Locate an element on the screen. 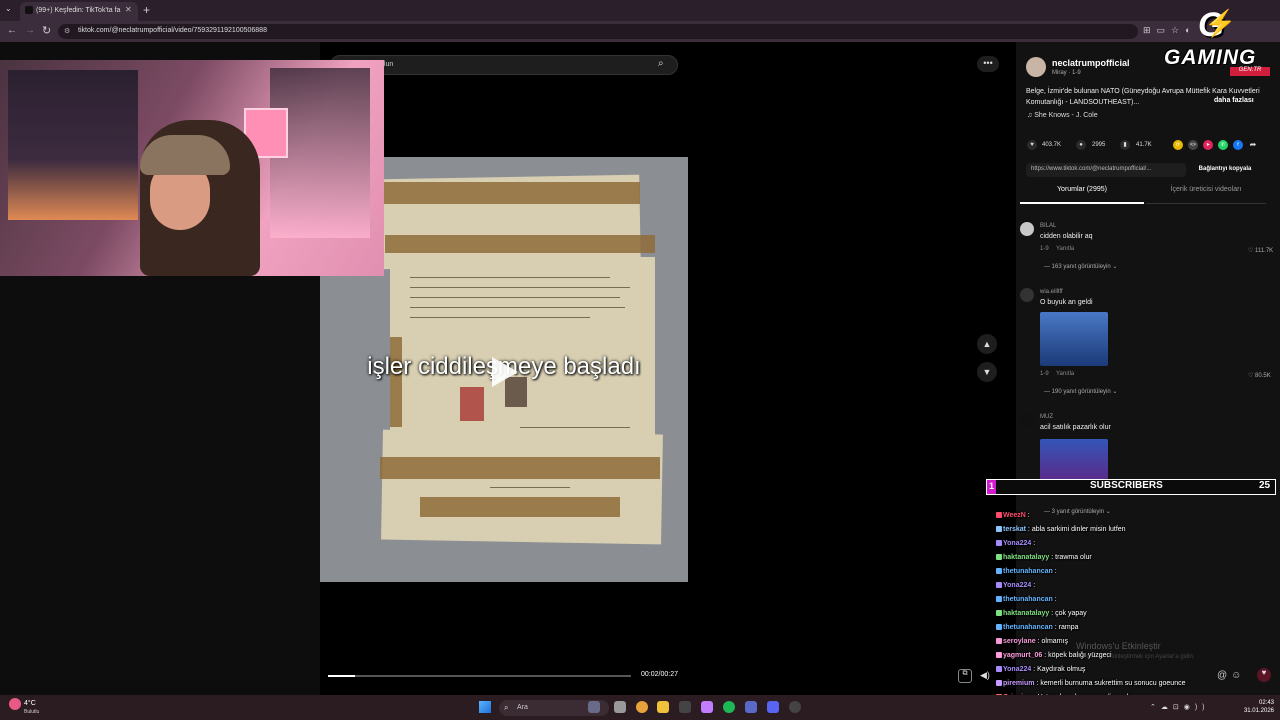  weather-temp: 4°C is located at coordinates (30, 703).